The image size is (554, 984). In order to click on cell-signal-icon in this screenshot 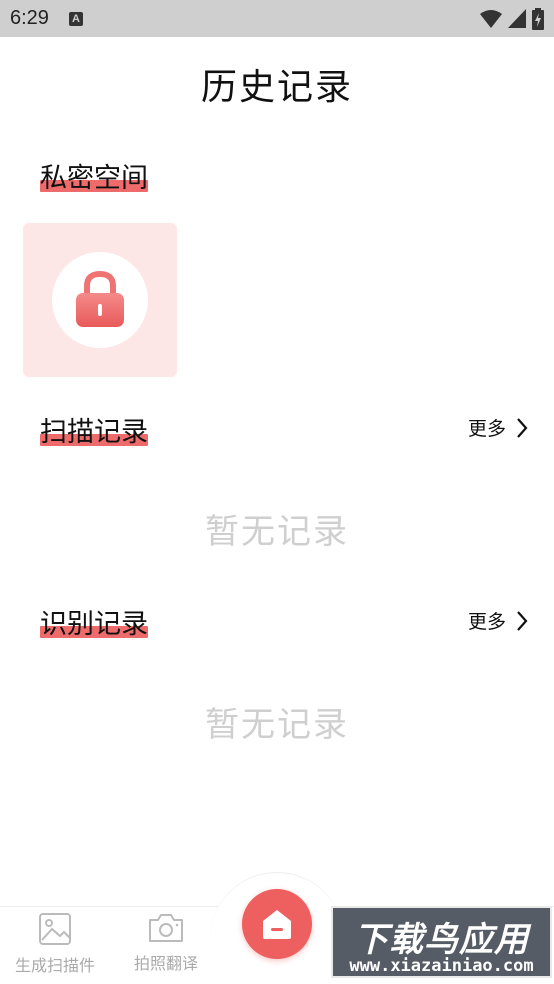, I will do `click(517, 18)`.